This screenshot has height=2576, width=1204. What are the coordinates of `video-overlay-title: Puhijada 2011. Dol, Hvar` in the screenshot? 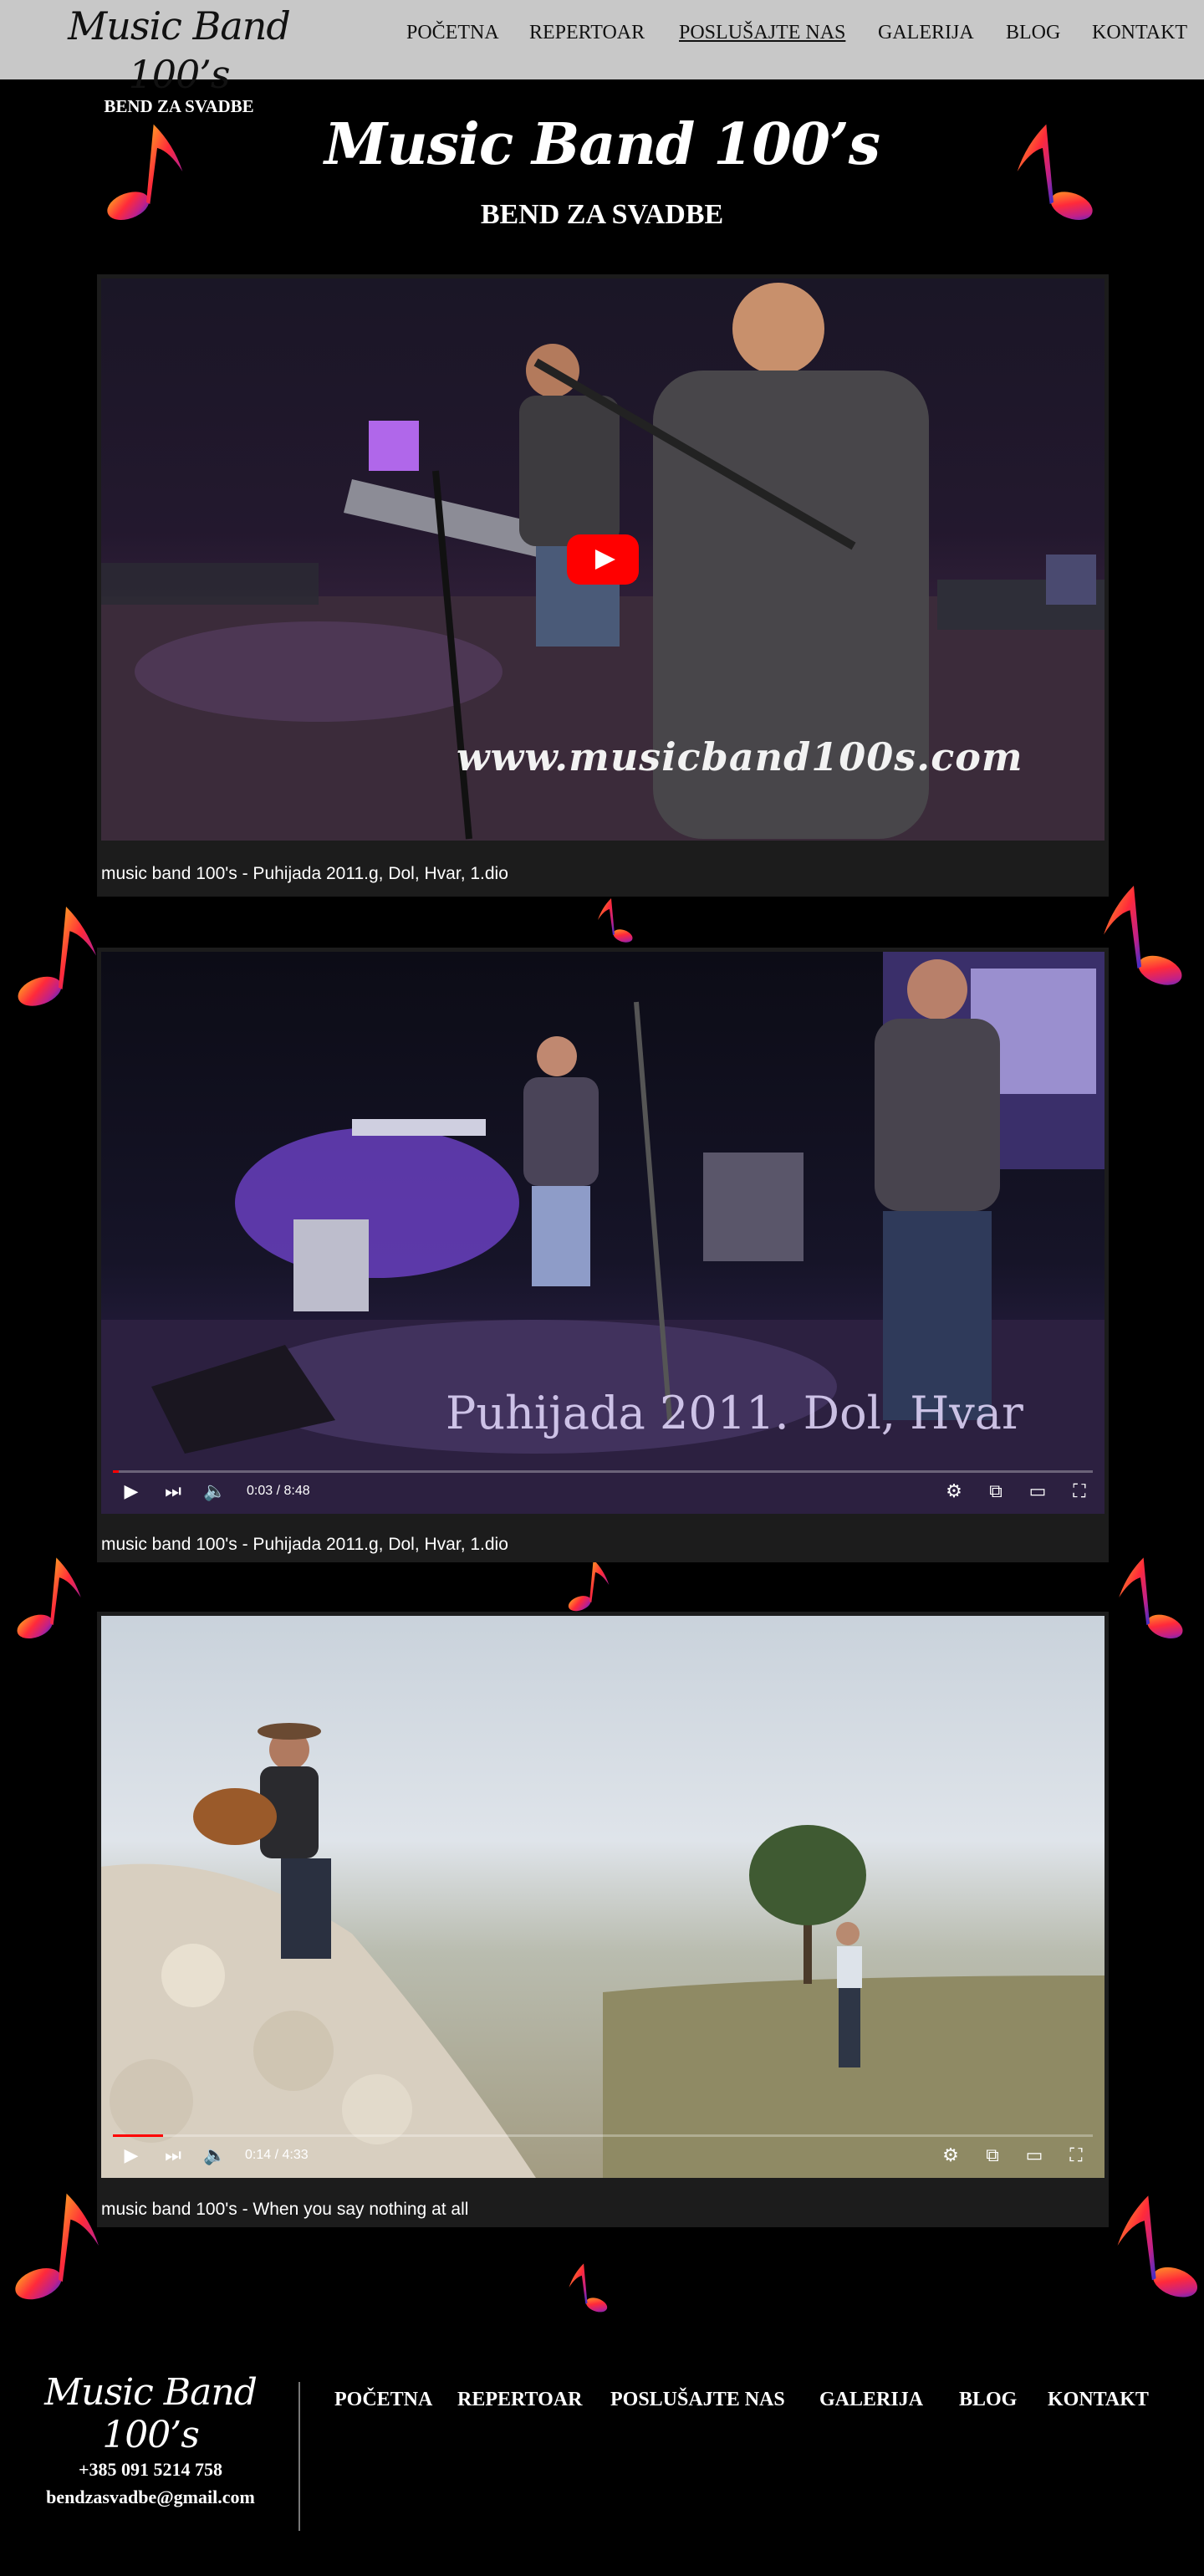 It's located at (734, 1413).